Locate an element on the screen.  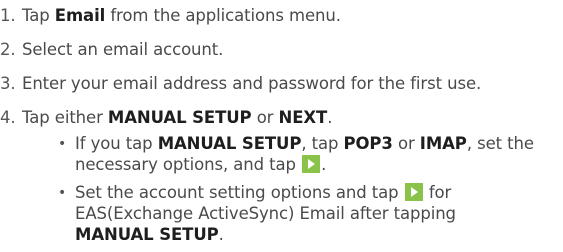
step-text: Tap Email from the applications menu. is located at coordinates (181, 15).